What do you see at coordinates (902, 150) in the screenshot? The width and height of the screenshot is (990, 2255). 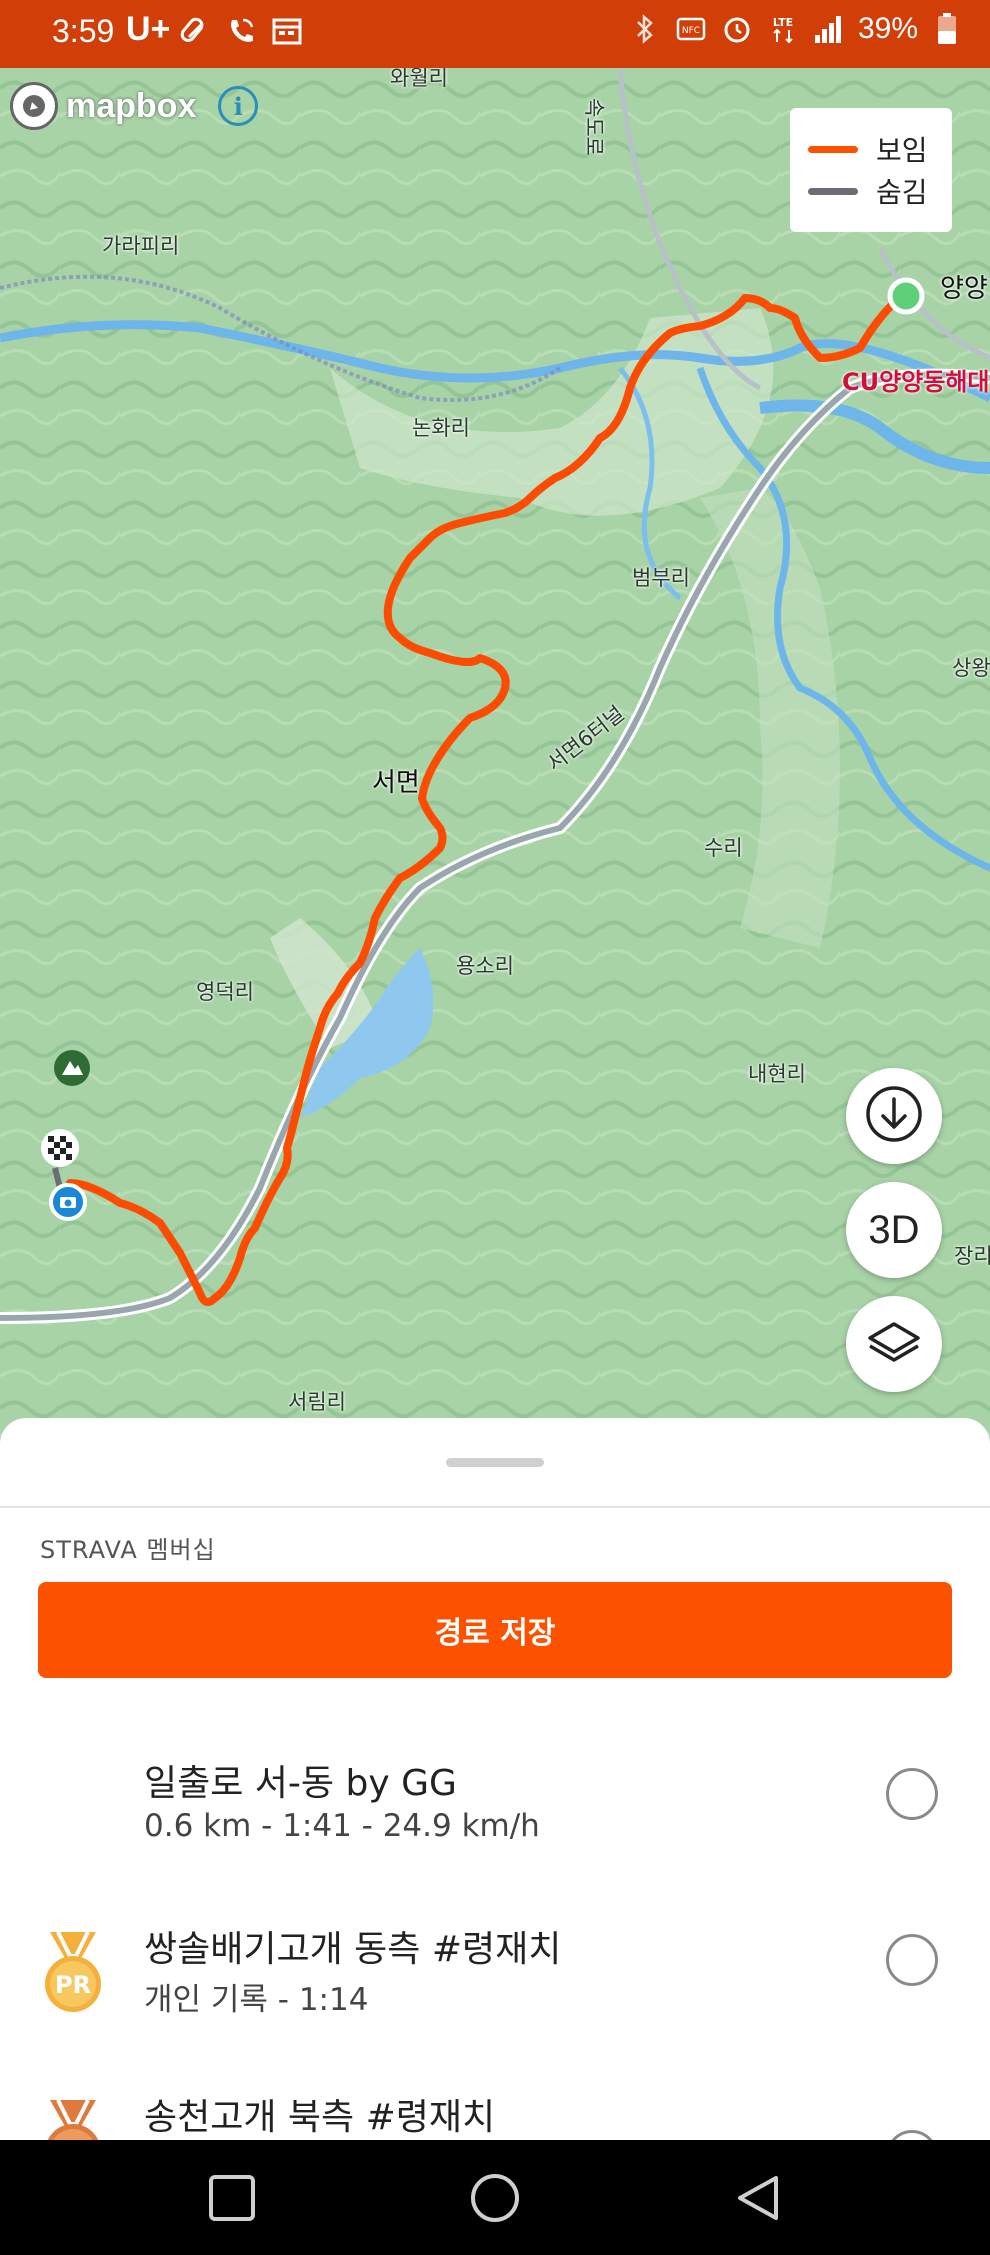 I see `legend-label: 보임` at bounding box center [902, 150].